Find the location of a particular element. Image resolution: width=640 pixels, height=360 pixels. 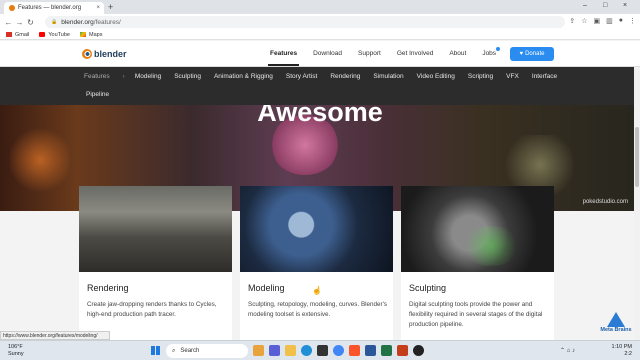

hero-art is located at coordinates (40, 160).